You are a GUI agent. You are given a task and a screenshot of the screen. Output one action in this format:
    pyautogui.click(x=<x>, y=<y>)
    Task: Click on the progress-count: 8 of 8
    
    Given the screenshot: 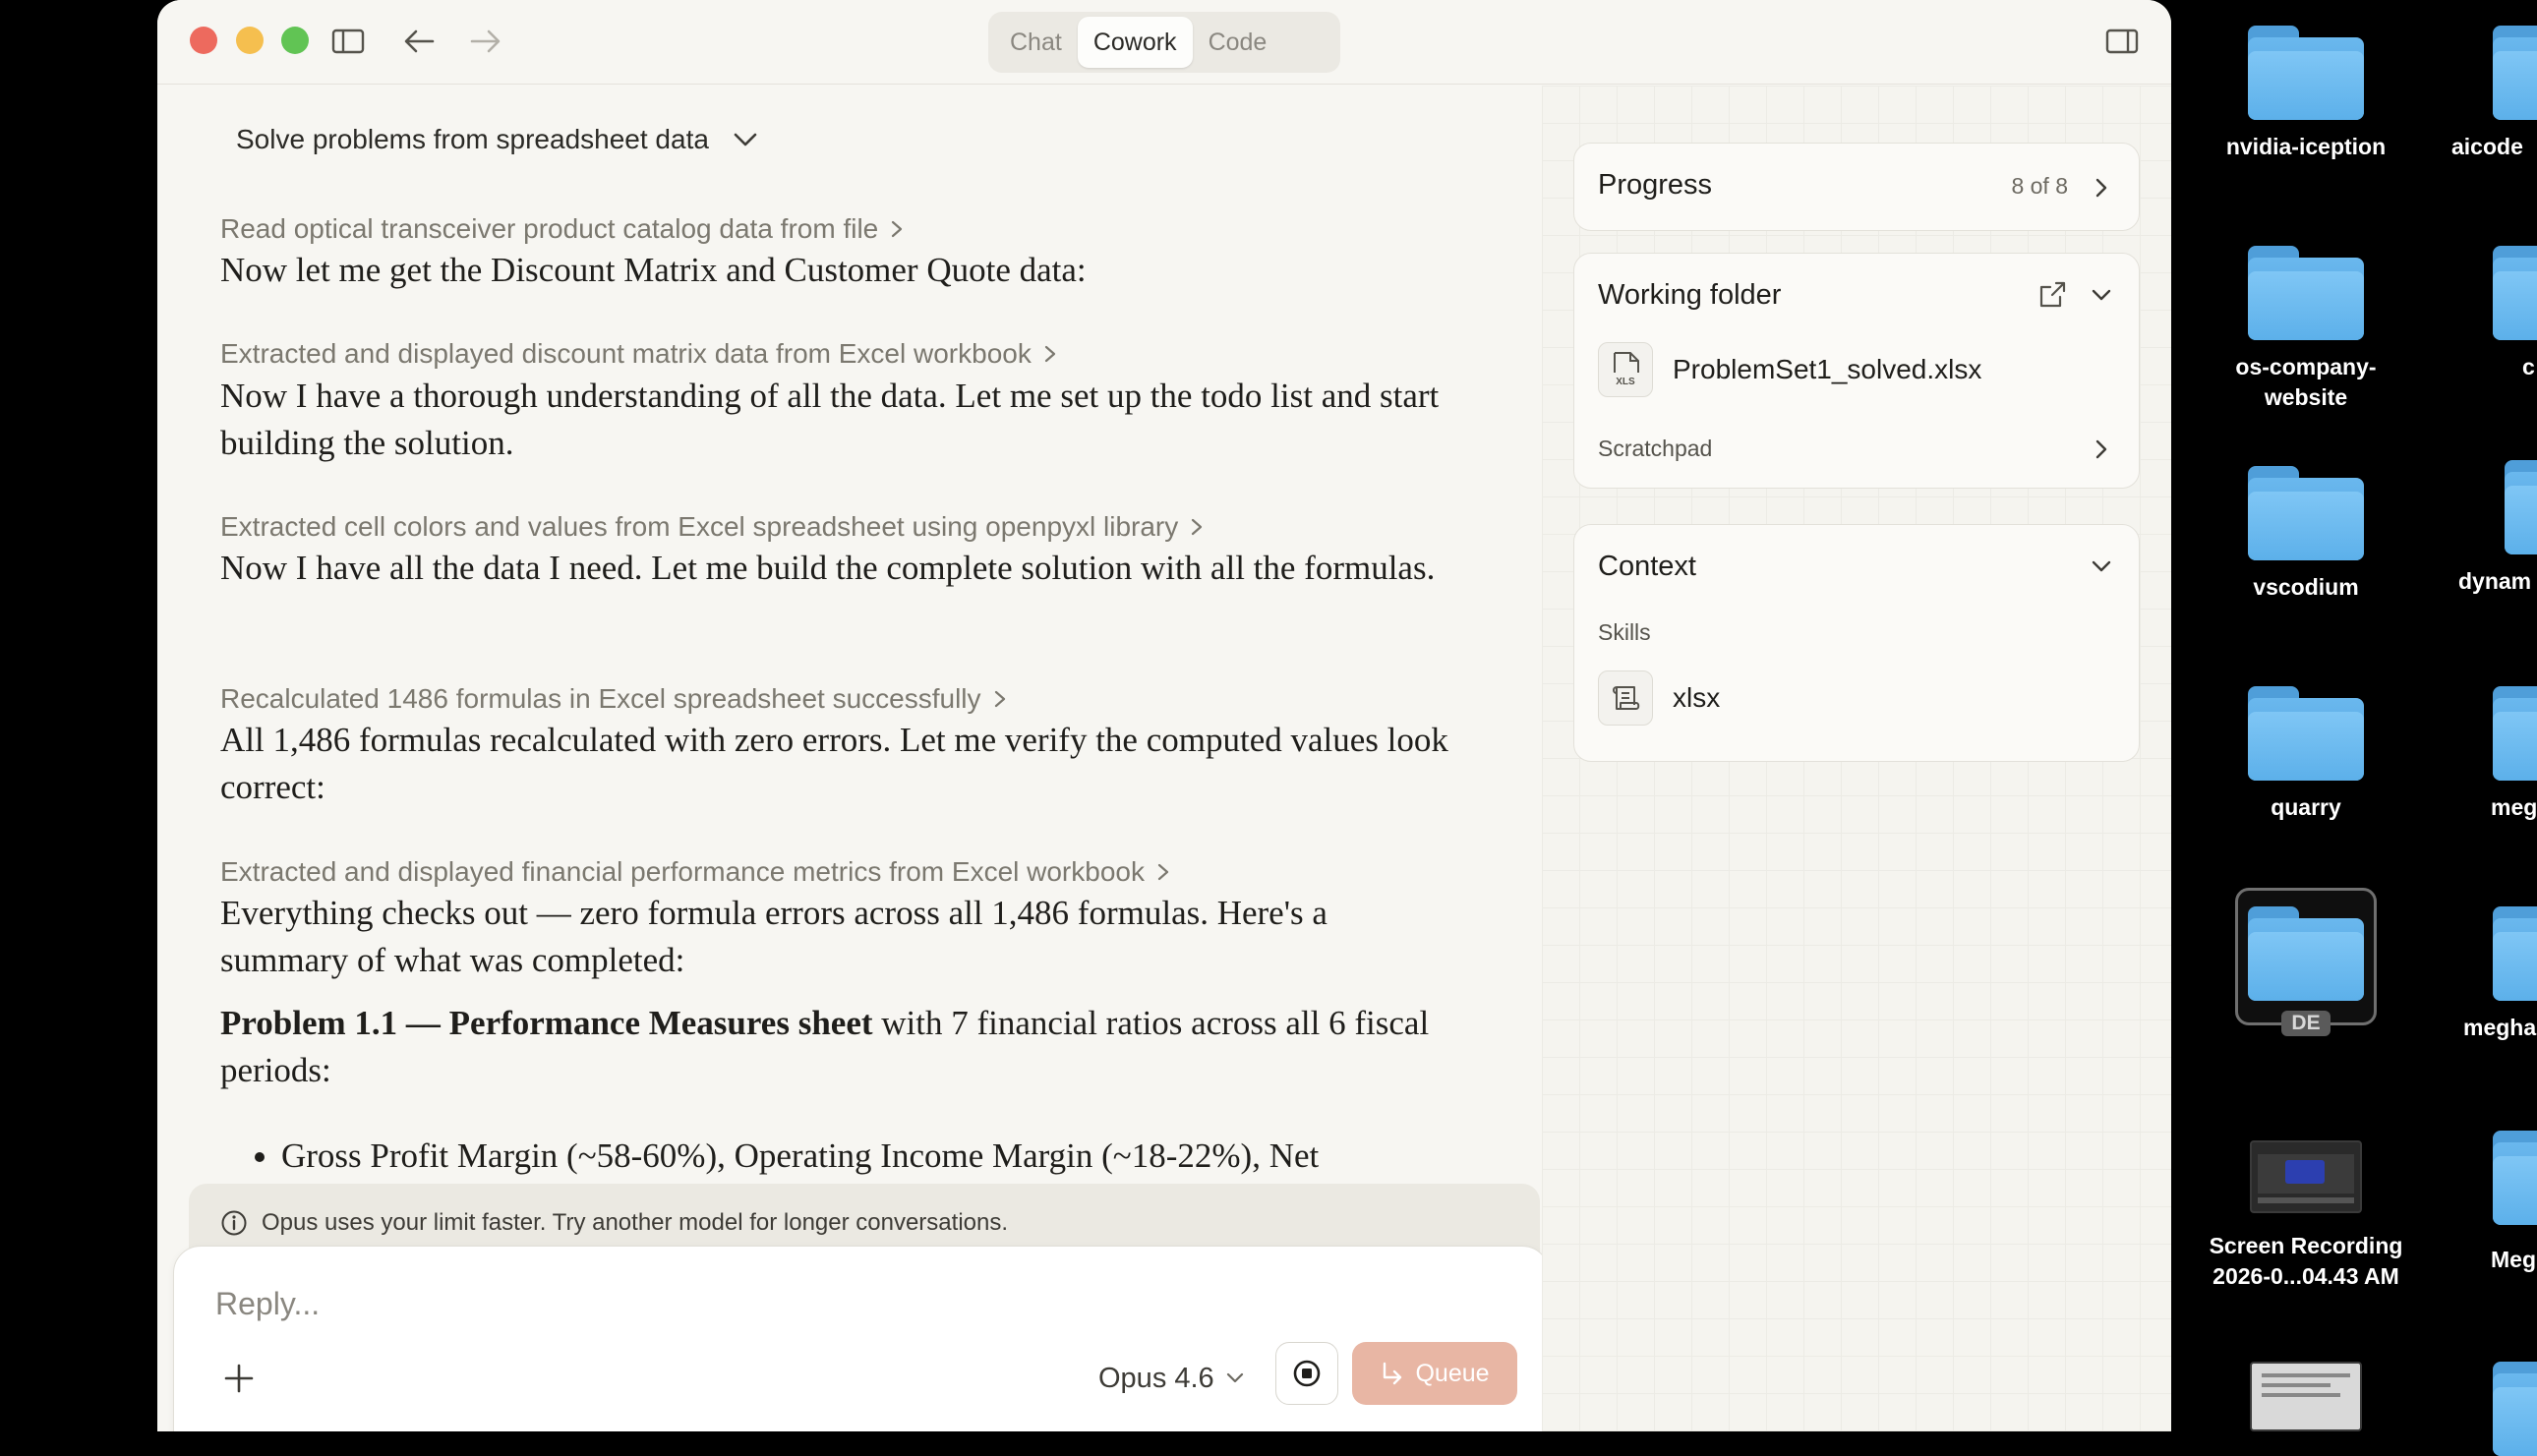 What is the action you would take?
    pyautogui.click(x=2039, y=186)
    